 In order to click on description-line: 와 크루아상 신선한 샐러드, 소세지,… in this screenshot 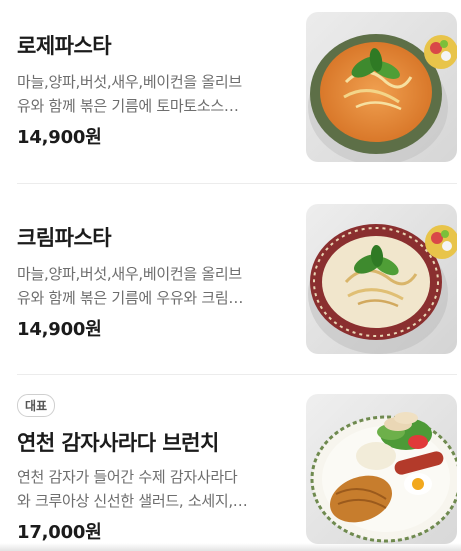, I will do `click(132, 501)`.